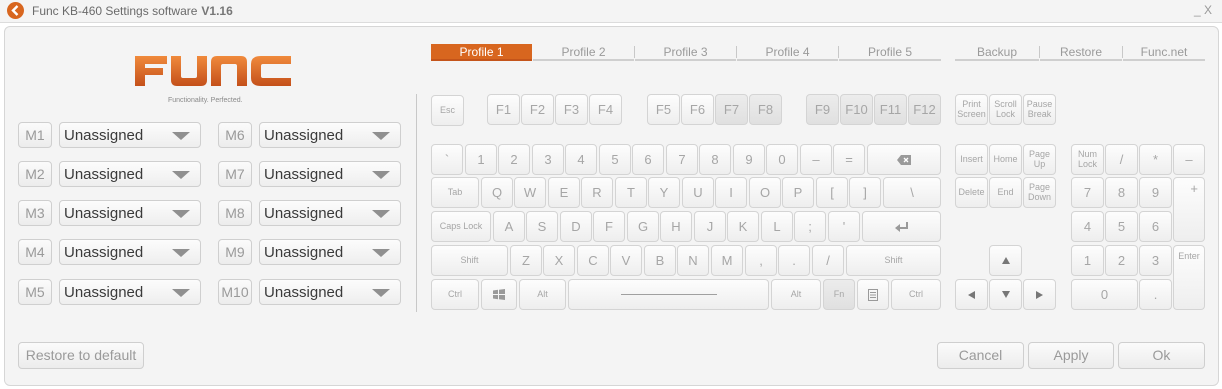 The width and height of the screenshot is (1222, 389). I want to click on key-delete: Delete, so click(971, 192).